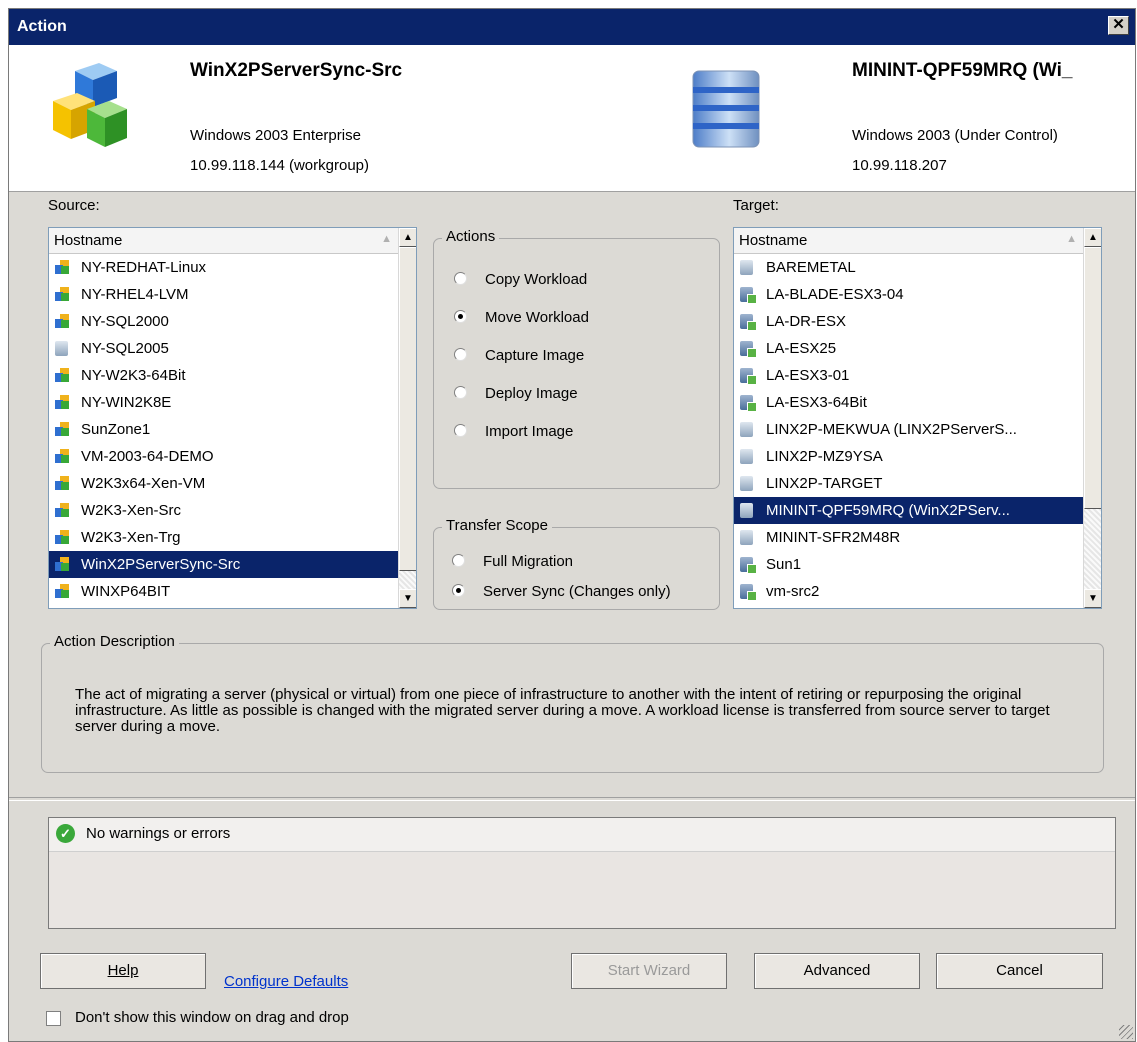 This screenshot has width=1137, height=1042. What do you see at coordinates (572, 27) in the screenshot?
I see `title-bar: Action ✕` at bounding box center [572, 27].